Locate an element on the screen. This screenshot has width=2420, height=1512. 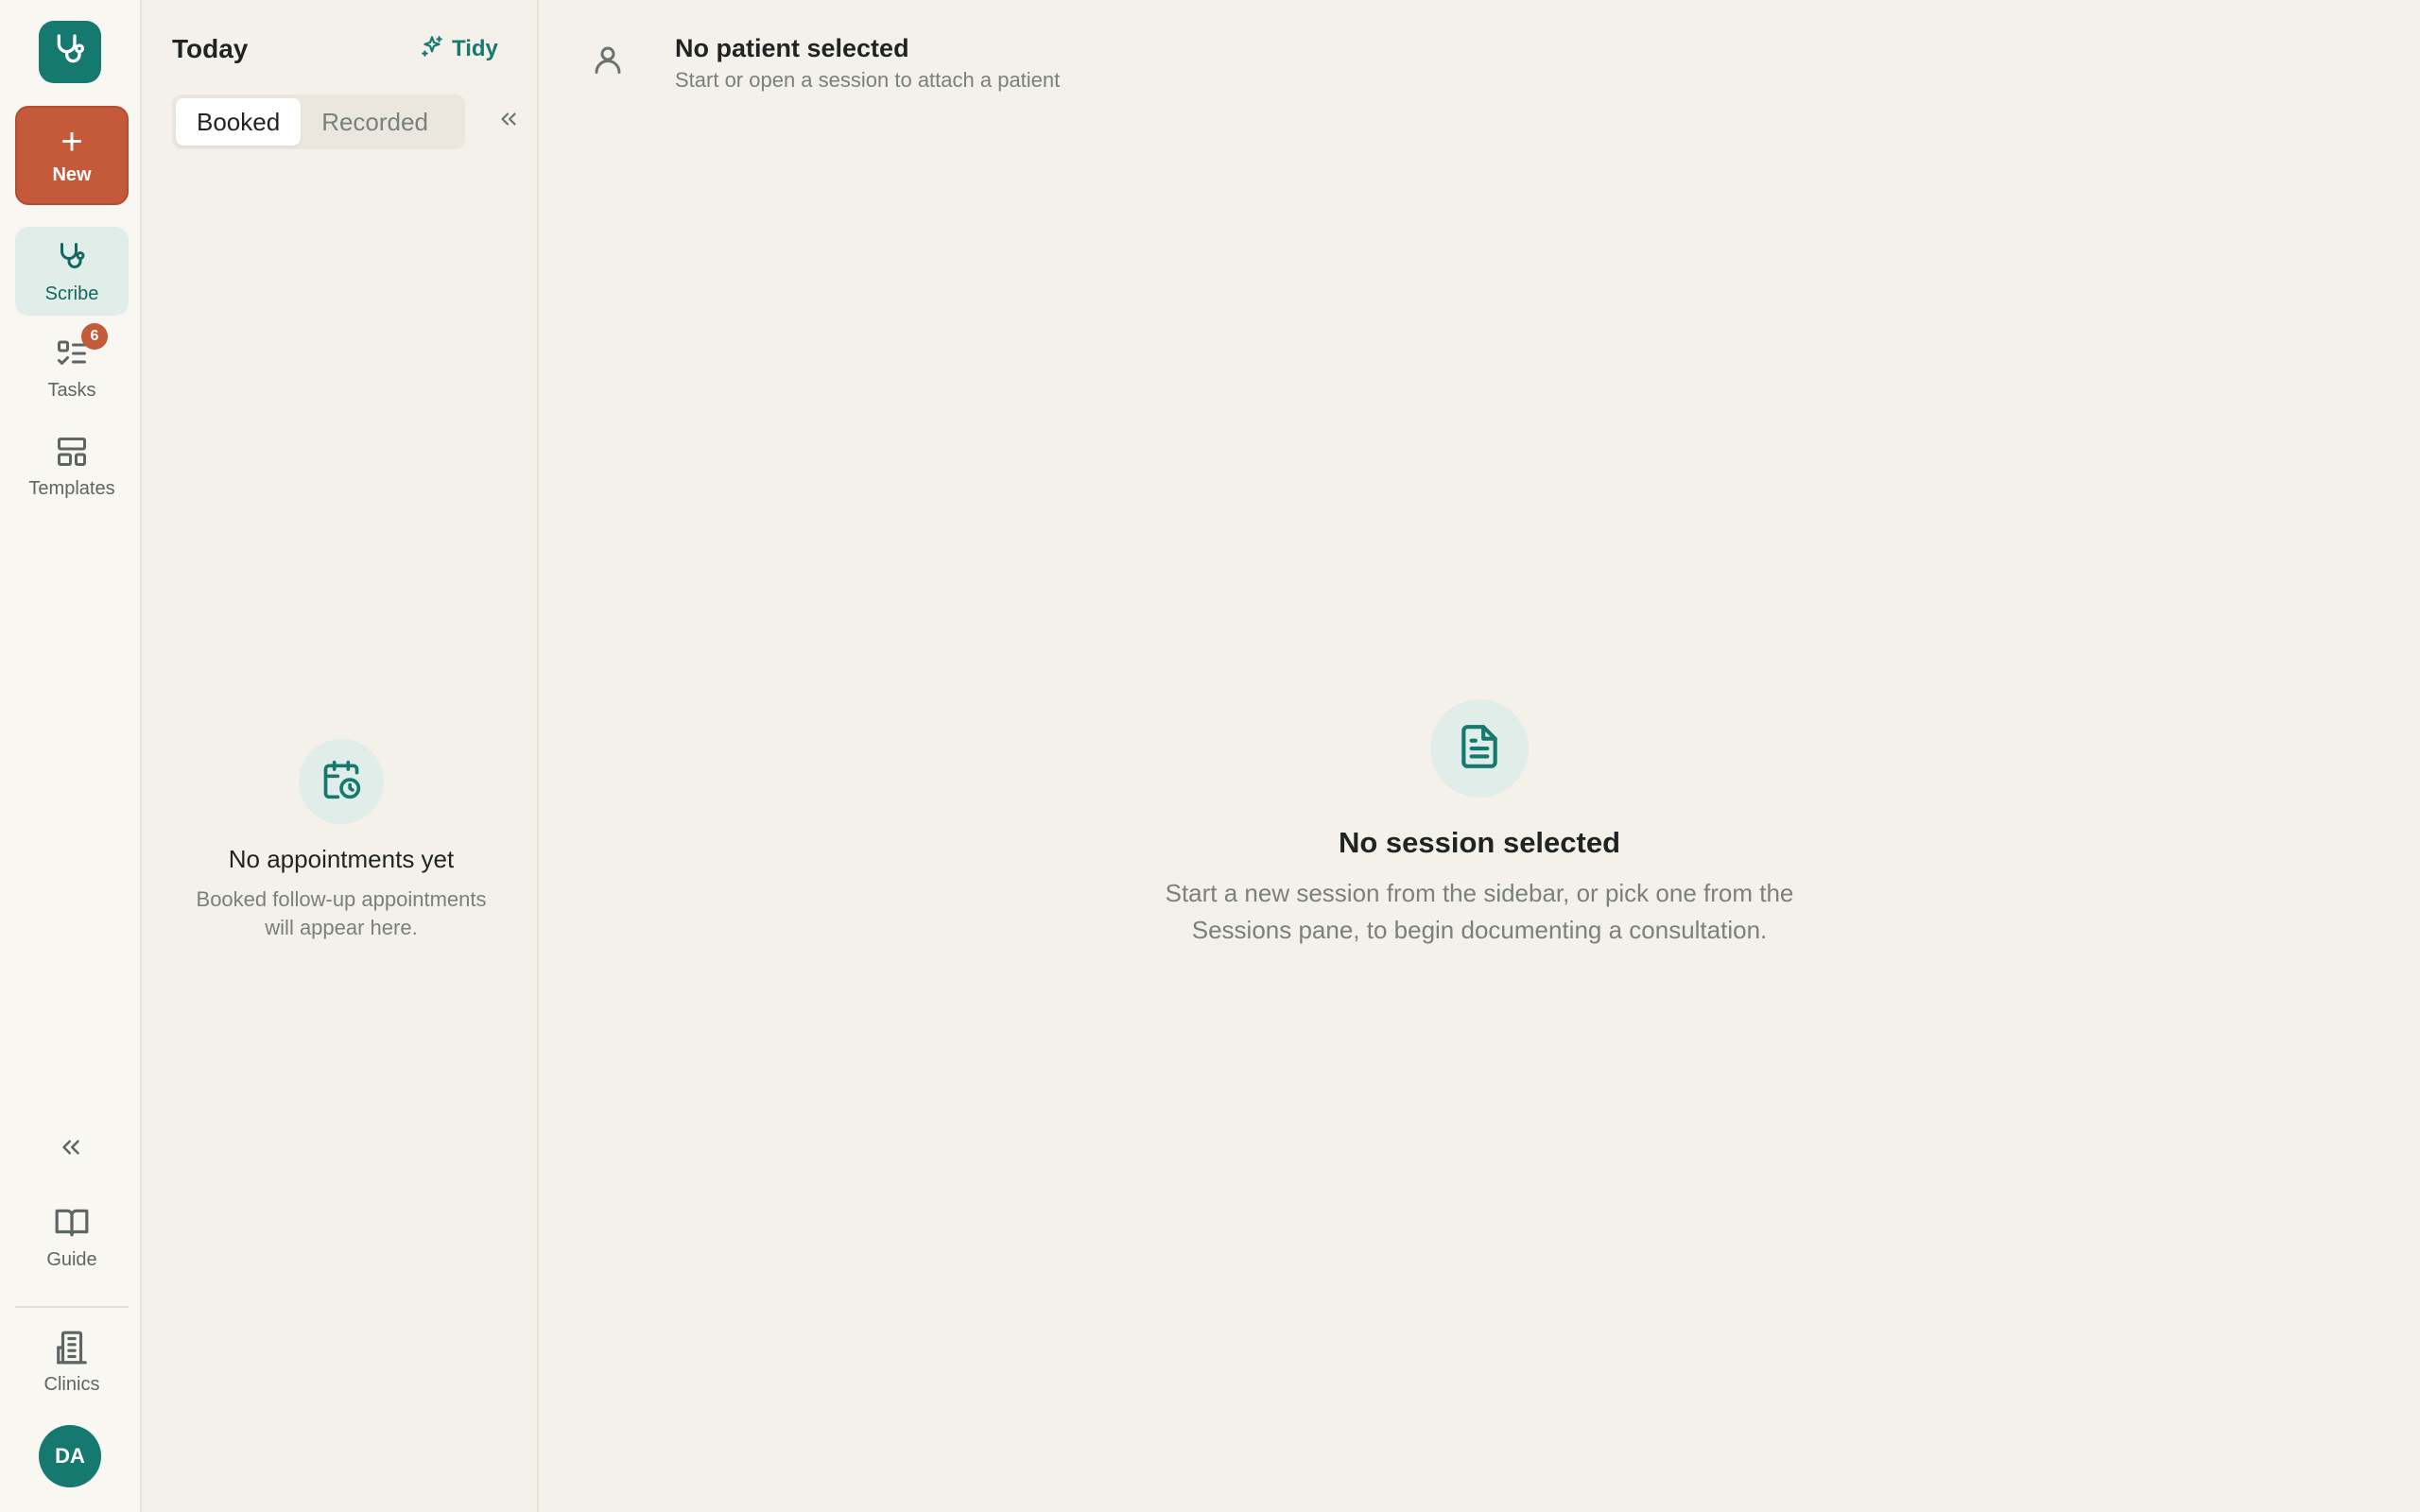
pane-title: Today is located at coordinates (210, 48).